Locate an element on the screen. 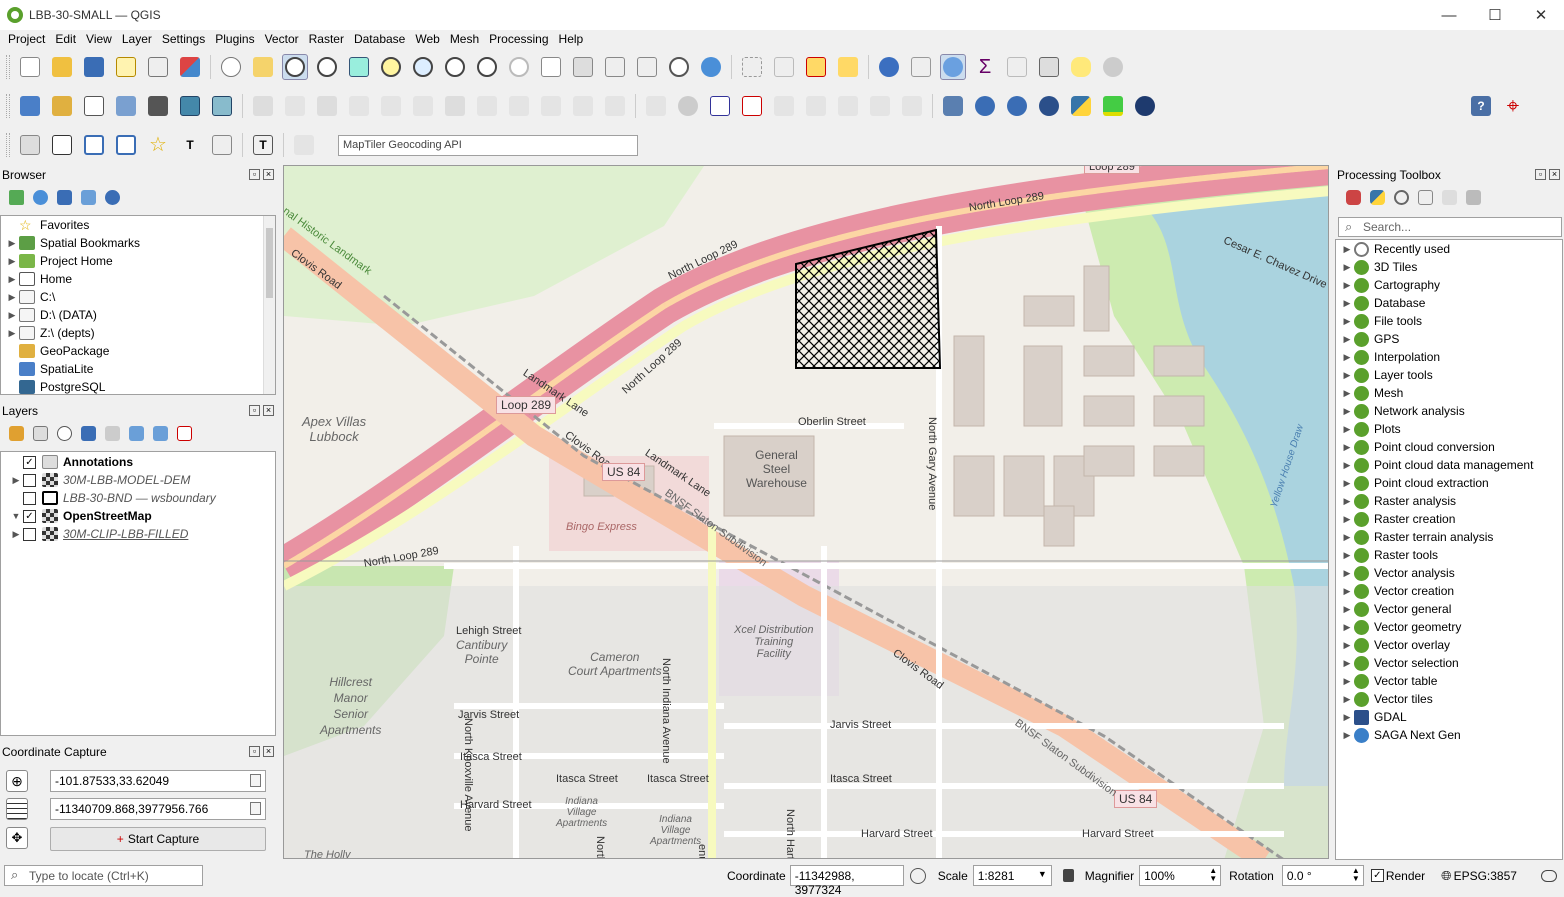 This screenshot has width=1564, height=897. geocoder-icon is located at coordinates (304, 145).